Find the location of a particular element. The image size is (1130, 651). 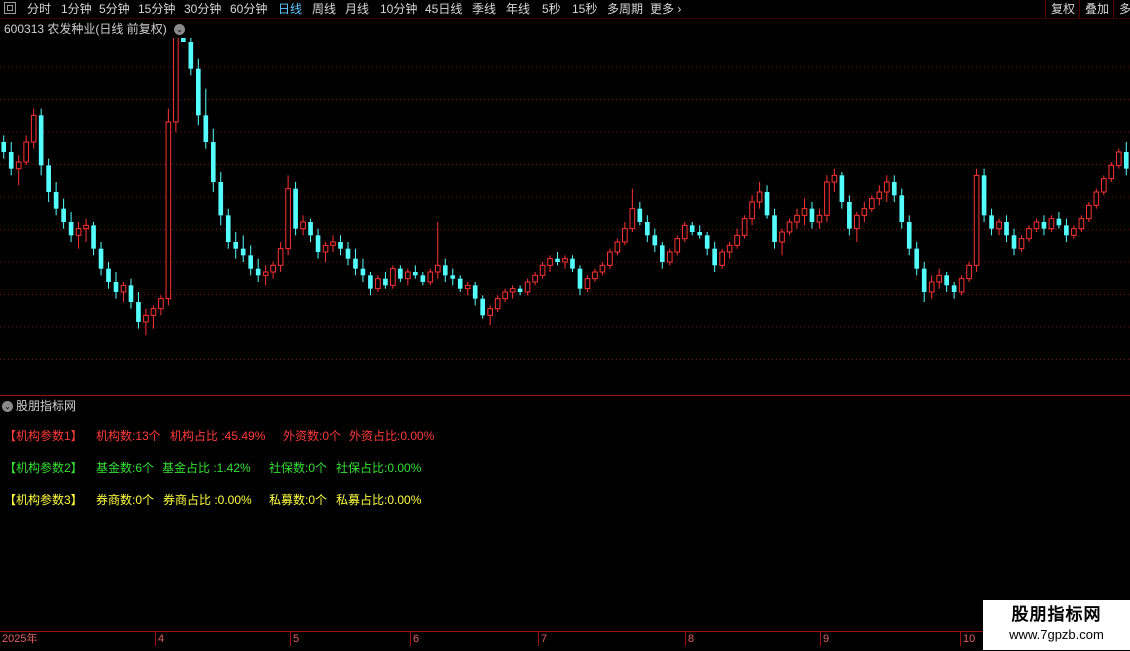

indicator-value: 外资占比:0.00% is located at coordinates (392, 436).